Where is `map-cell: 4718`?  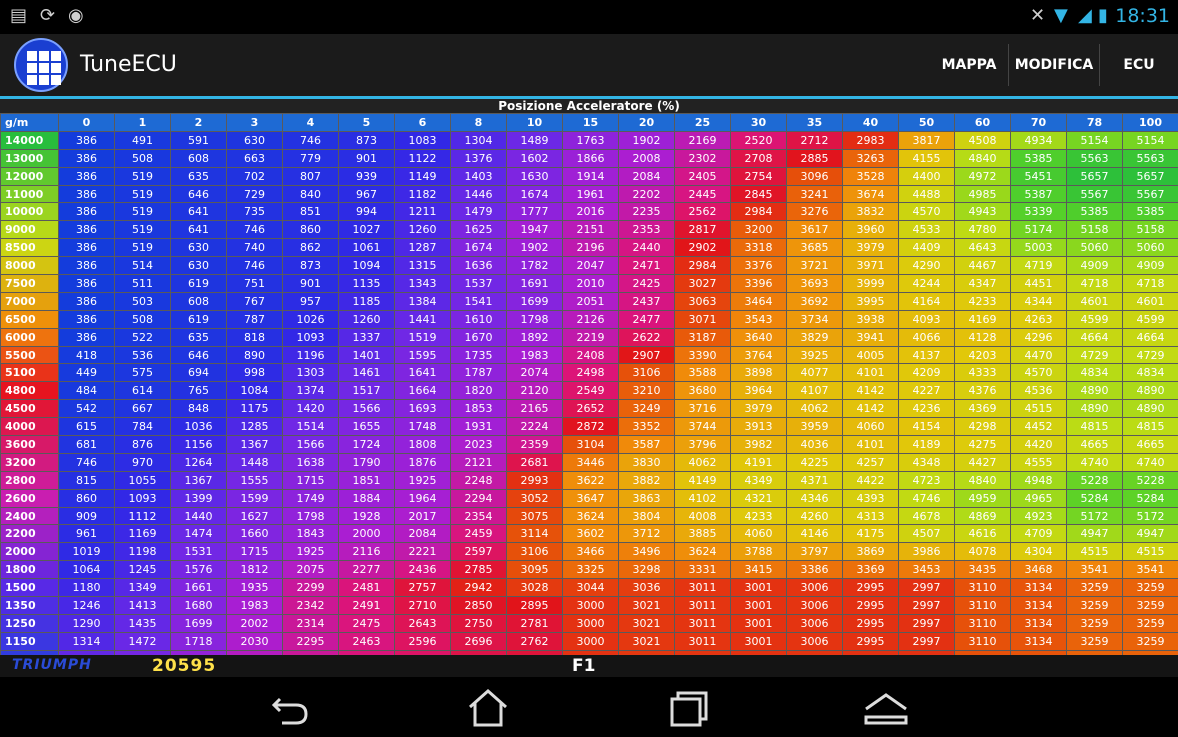 map-cell: 4718 is located at coordinates (1094, 283).